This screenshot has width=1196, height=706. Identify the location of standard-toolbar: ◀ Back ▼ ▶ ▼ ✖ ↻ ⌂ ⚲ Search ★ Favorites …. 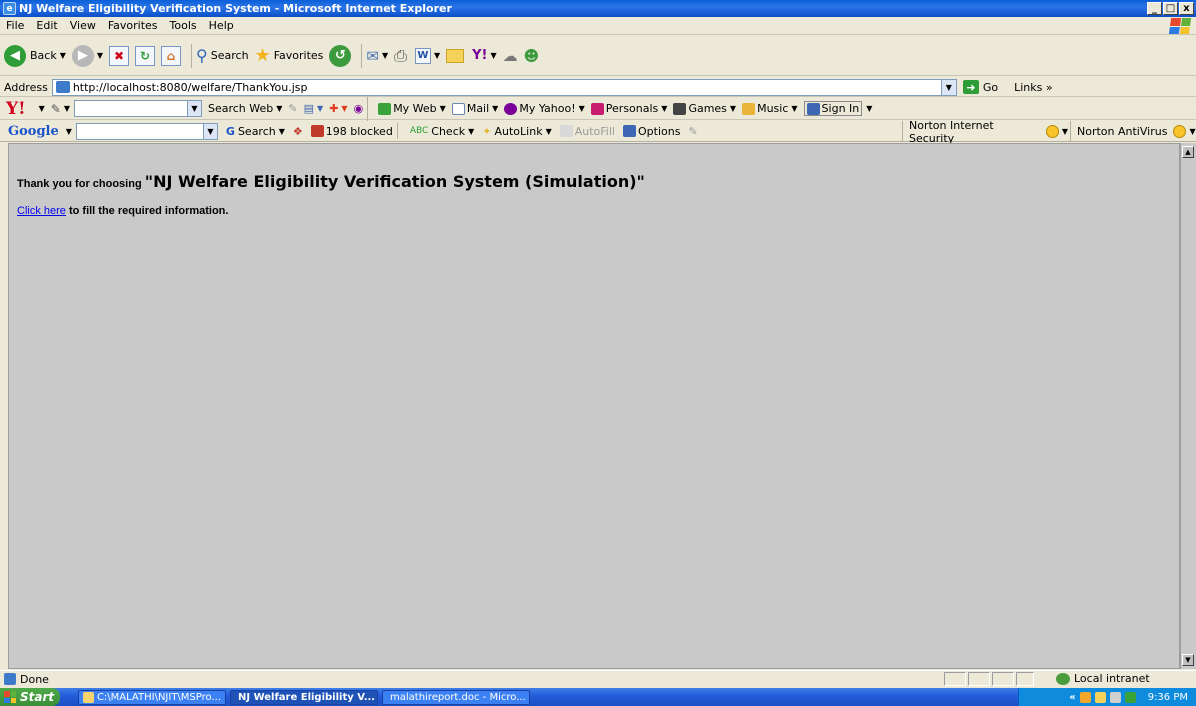
(598, 56).